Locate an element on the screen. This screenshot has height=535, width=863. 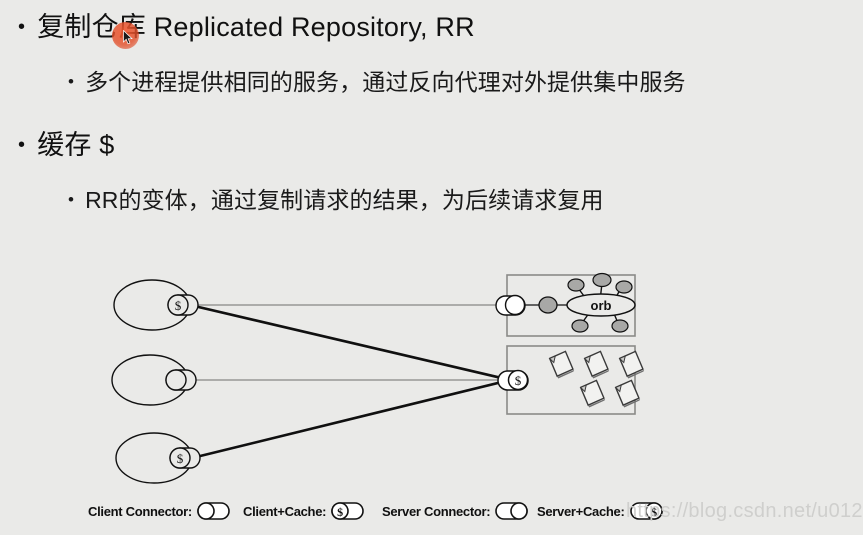
server-orb: orb is located at coordinates (565, 304).